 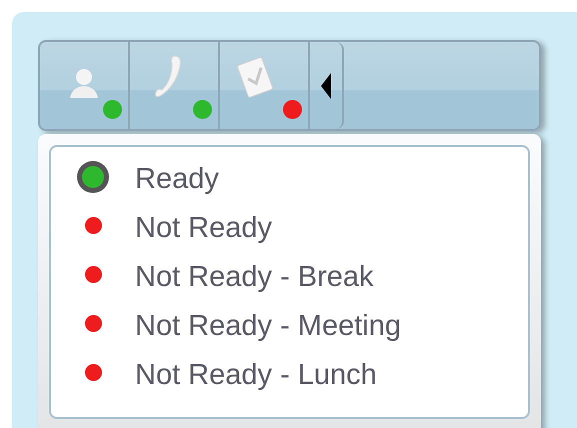 What do you see at coordinates (289, 187) in the screenshot?
I see `status-option: Ready` at bounding box center [289, 187].